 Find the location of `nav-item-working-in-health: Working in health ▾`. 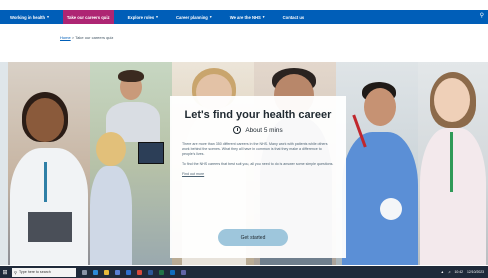

nav-item-working-in-health: Working in health ▾ is located at coordinates (29, 17).